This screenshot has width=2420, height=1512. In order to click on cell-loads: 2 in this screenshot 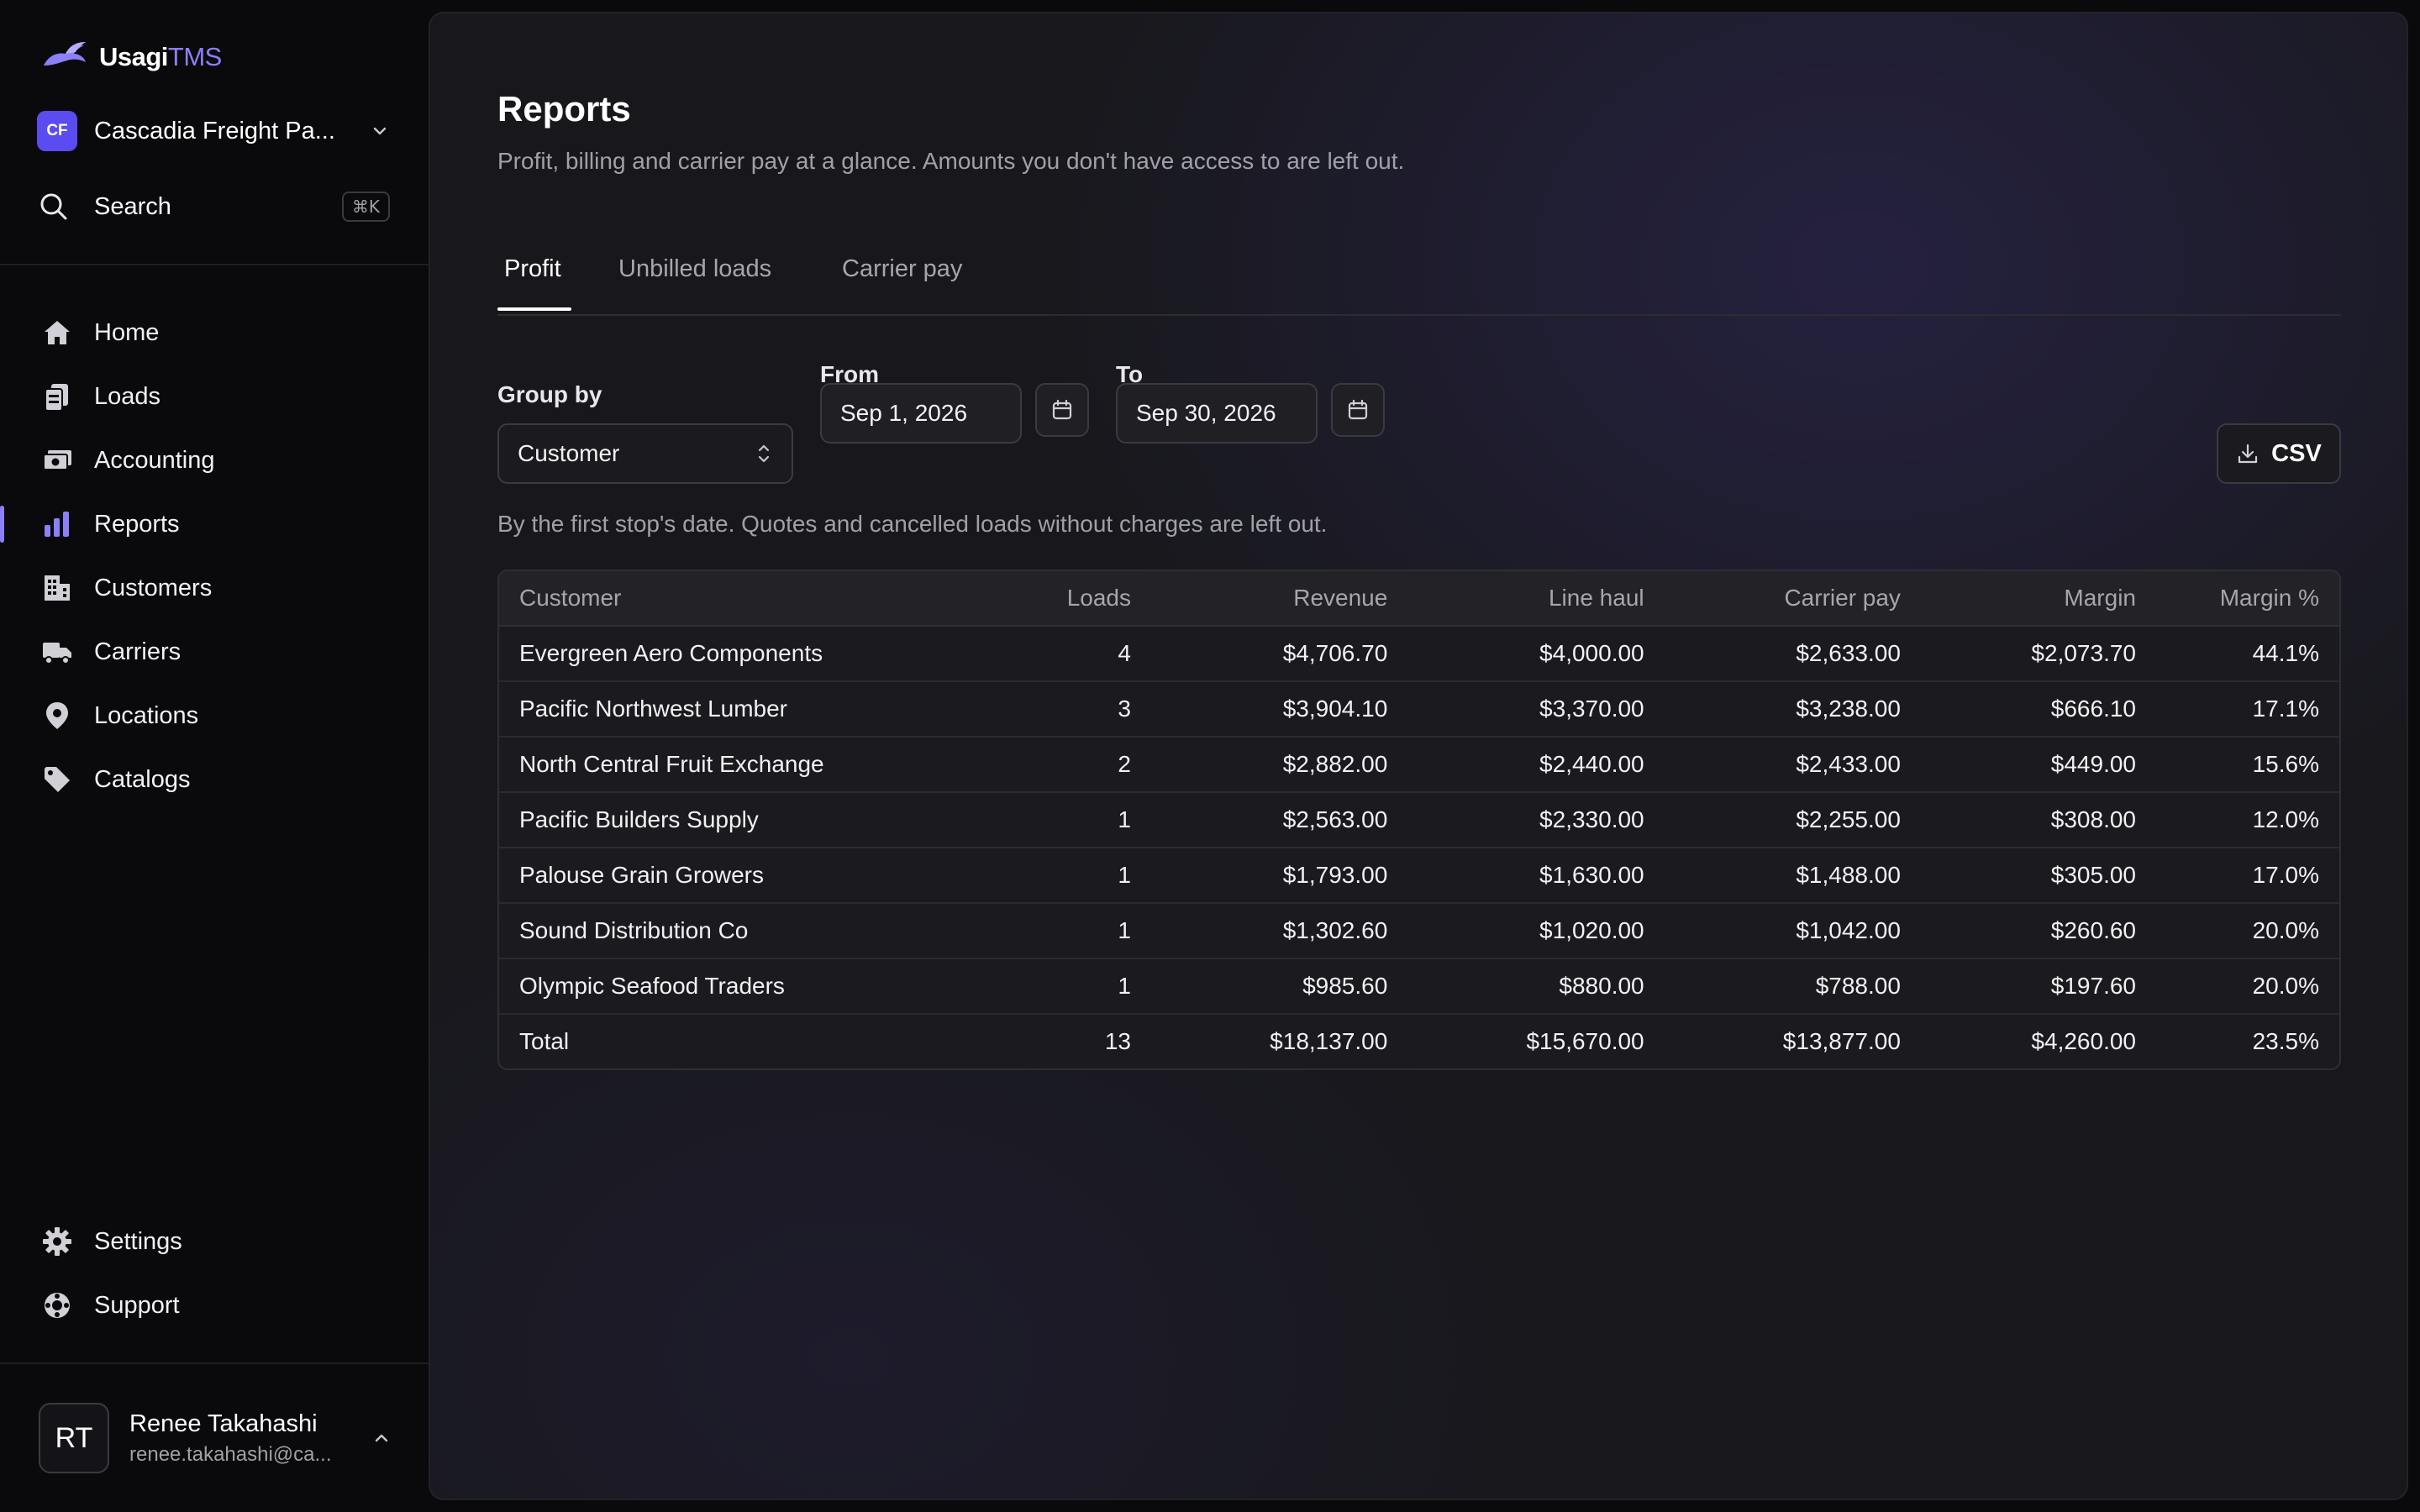, I will do `click(1063, 765)`.